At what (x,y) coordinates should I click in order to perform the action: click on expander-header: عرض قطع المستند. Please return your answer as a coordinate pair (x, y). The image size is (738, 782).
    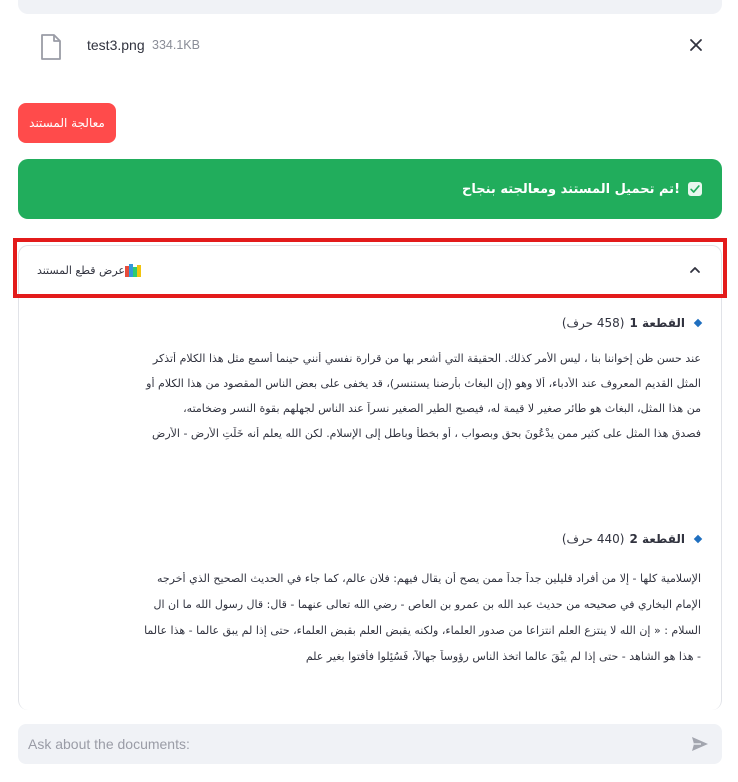
    Looking at the image, I should click on (370, 270).